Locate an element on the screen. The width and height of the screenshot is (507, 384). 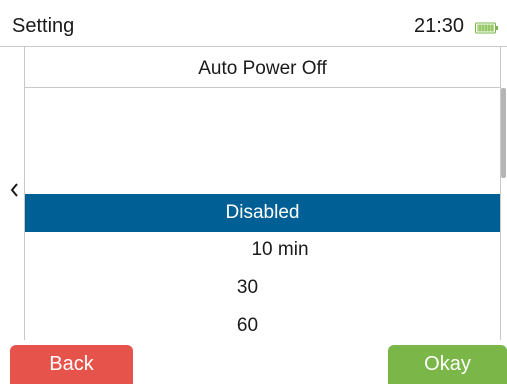
option-label: 60 is located at coordinates (247, 325).